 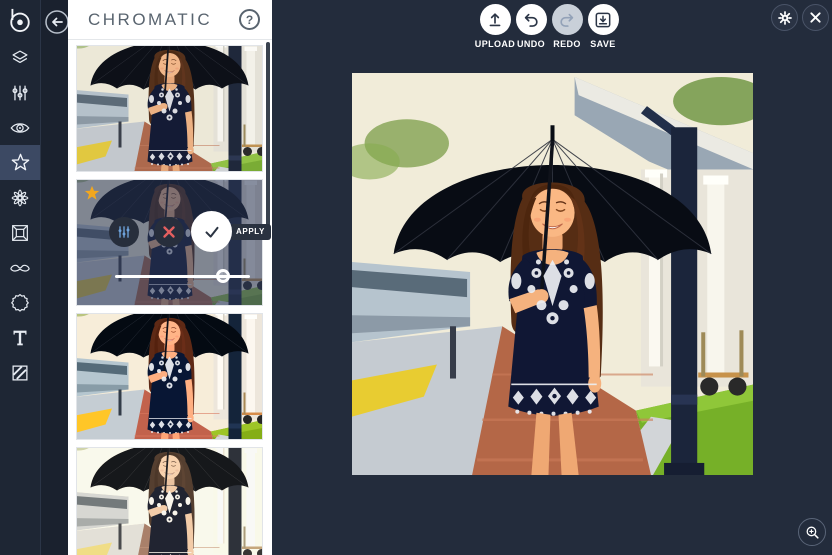 What do you see at coordinates (567, 44) in the screenshot?
I see `redo-label: REDO` at bounding box center [567, 44].